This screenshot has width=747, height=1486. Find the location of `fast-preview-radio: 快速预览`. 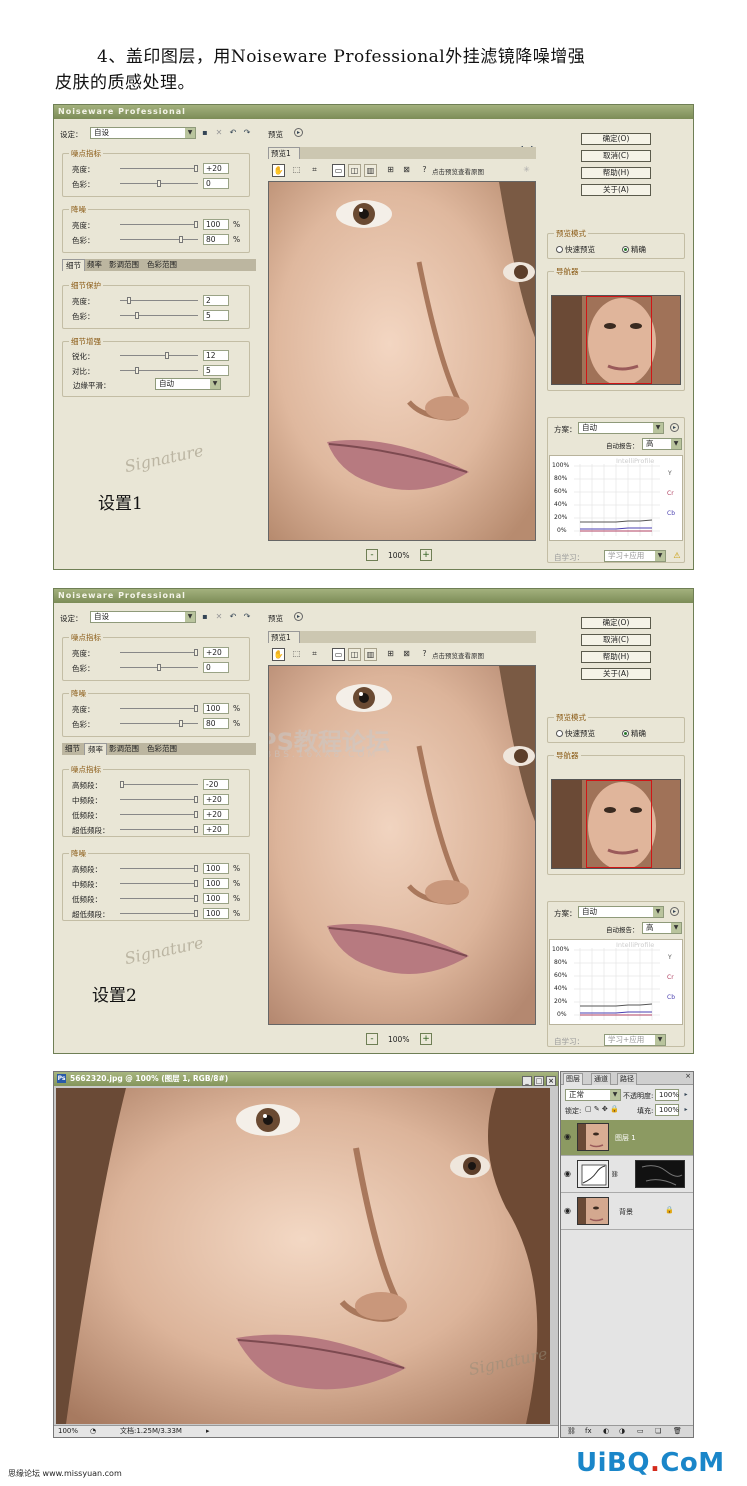

fast-preview-radio: 快速预览 is located at coordinates (575, 733).